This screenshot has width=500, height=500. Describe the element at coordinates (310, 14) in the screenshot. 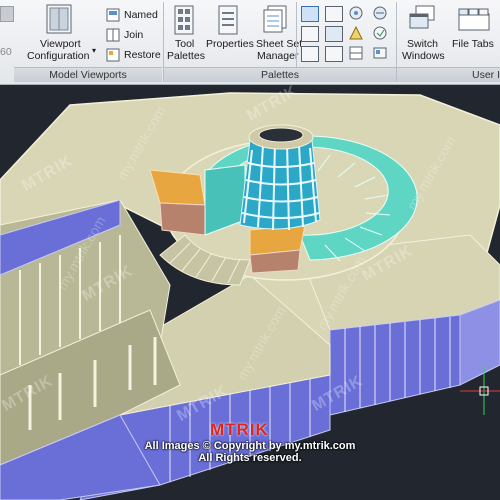

I see `command-line-icon` at that location.